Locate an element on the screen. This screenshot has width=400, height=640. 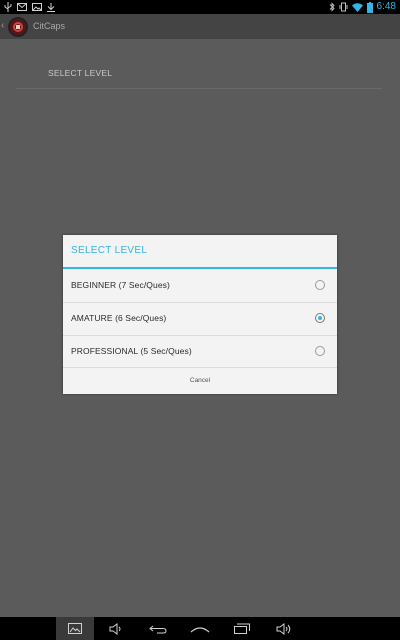
system-icons: 6:48 is located at coordinates (362, 7).